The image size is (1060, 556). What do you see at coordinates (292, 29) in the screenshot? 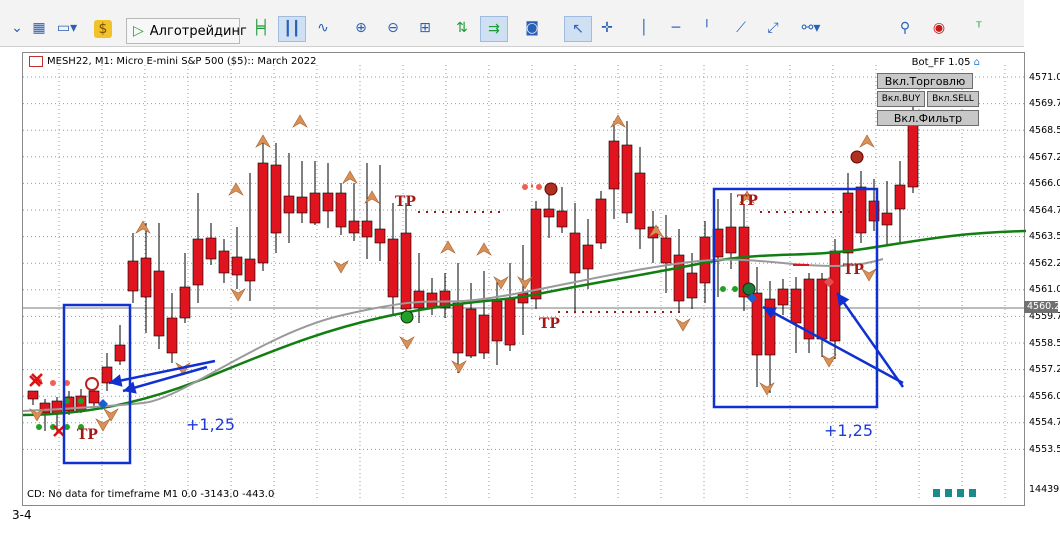
I see `candles-icon: ┃┃` at bounding box center [292, 29].